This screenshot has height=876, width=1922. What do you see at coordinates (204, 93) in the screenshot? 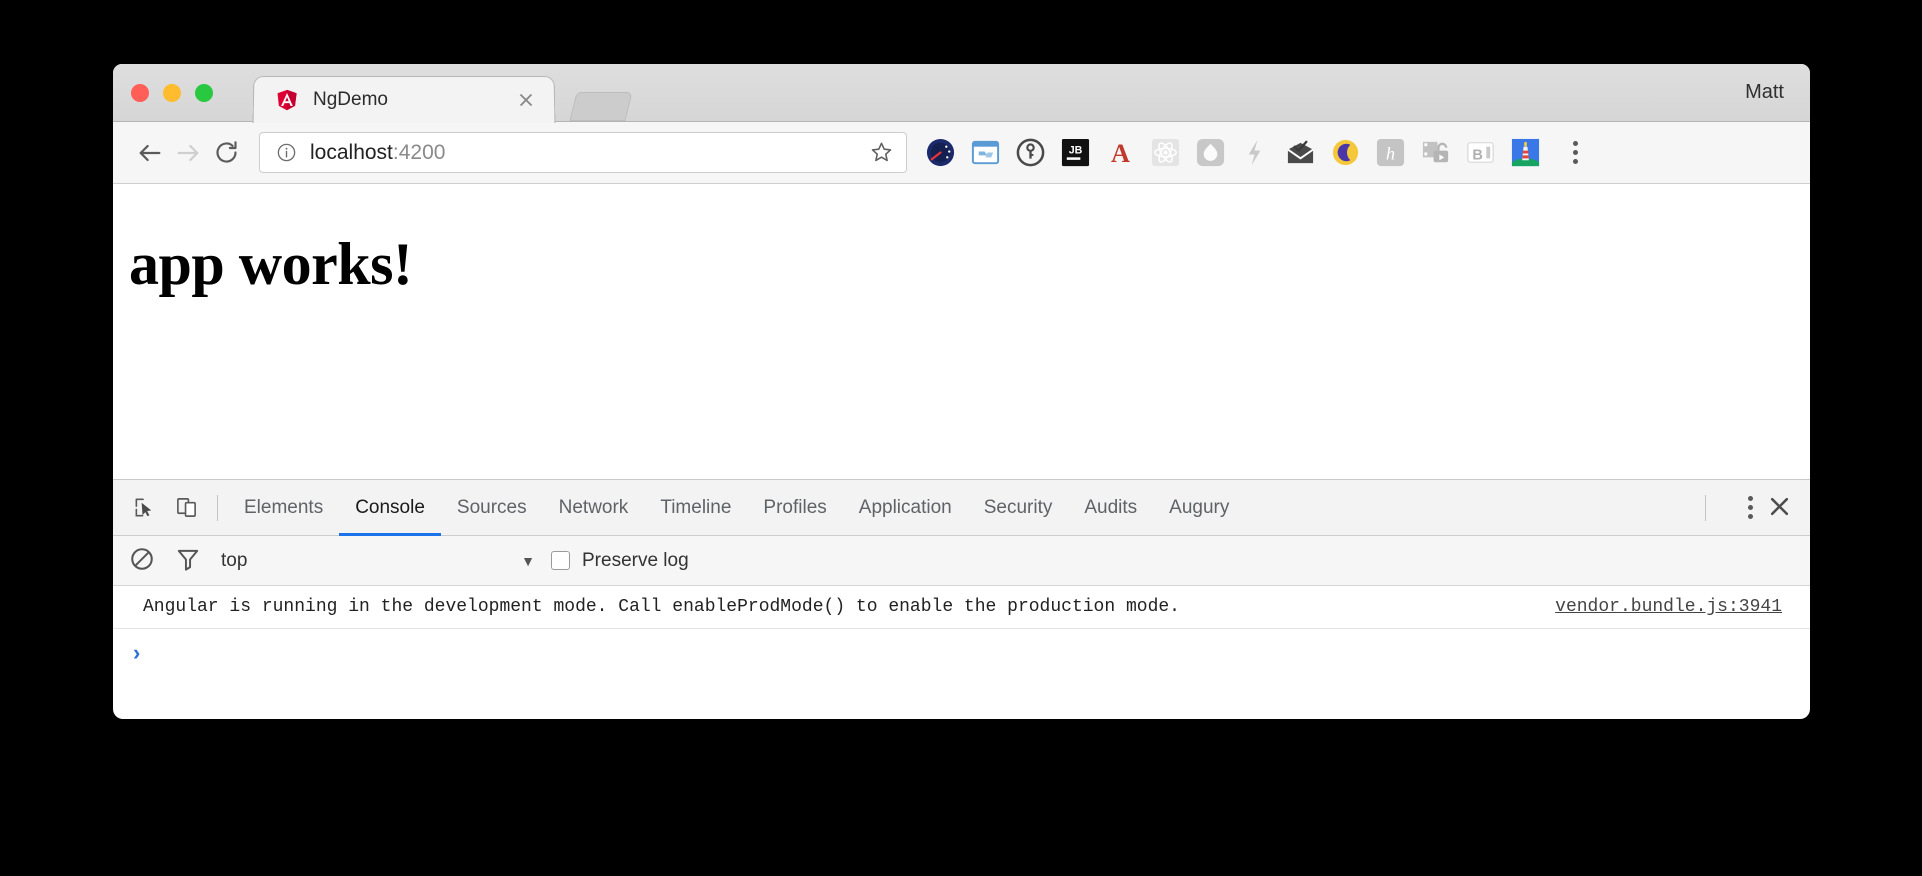
I see `maximize-window-button` at bounding box center [204, 93].